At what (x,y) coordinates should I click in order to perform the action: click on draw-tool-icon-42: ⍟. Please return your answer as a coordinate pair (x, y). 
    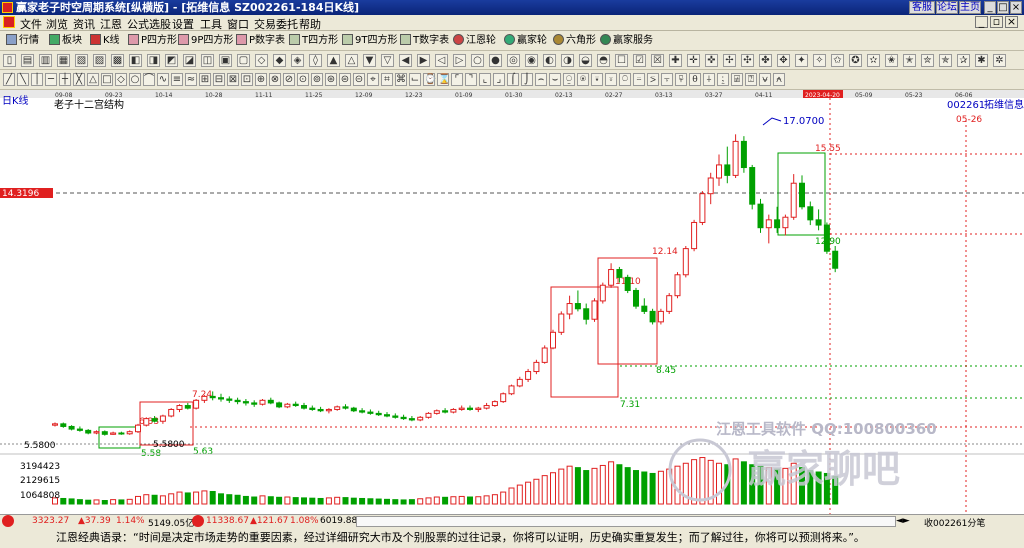
    Looking at the image, I should click on (583, 79).